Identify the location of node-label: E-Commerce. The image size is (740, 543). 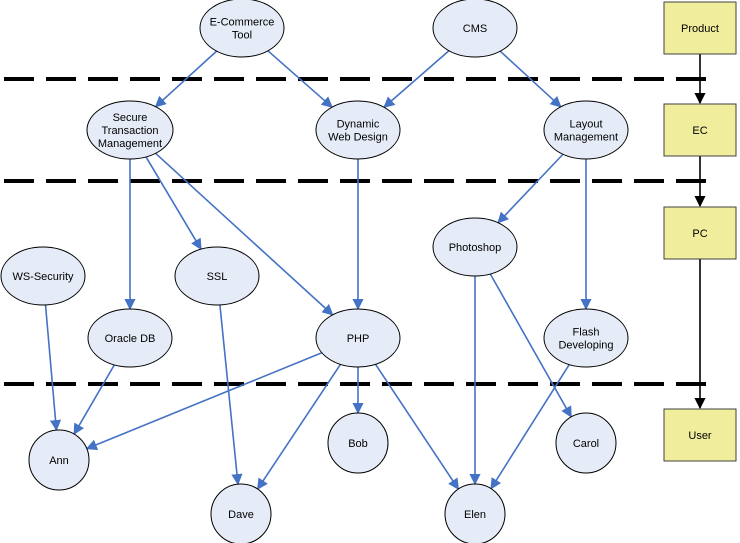
(242, 23).